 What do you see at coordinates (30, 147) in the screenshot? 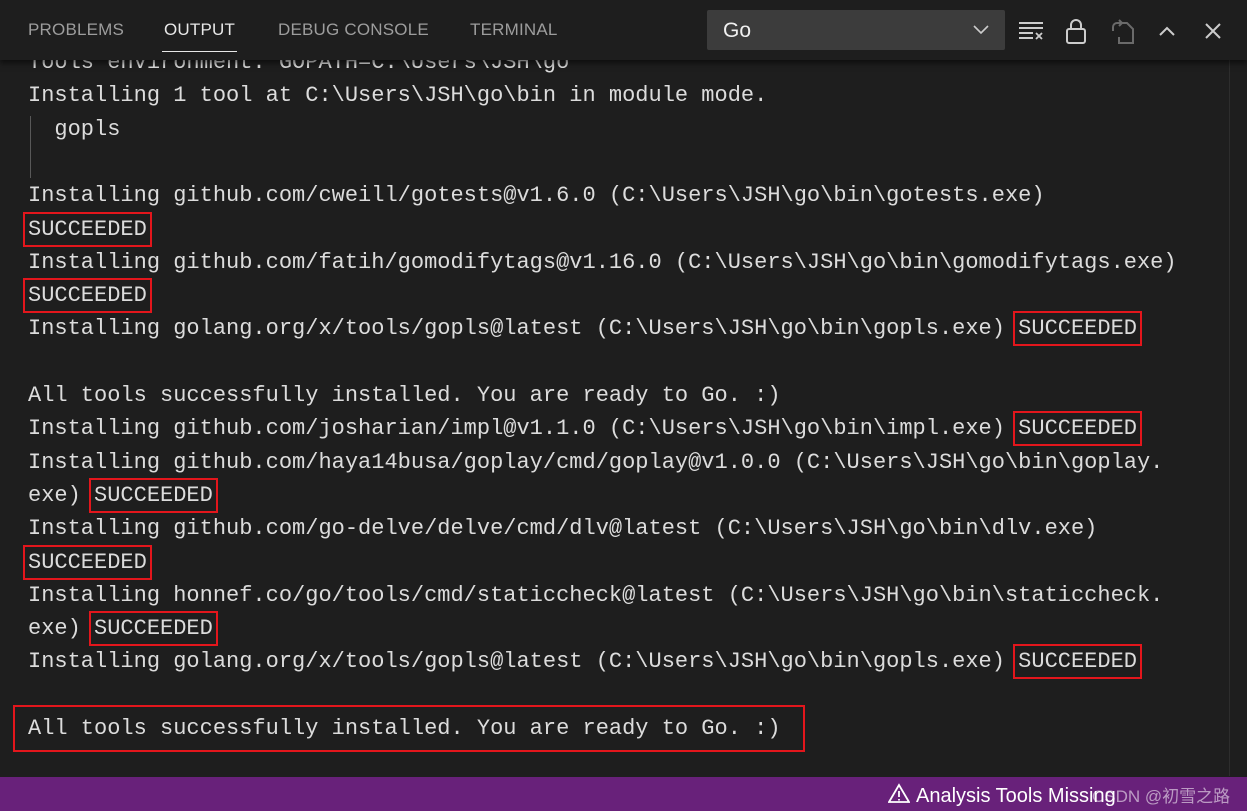
I see `indent-guide` at bounding box center [30, 147].